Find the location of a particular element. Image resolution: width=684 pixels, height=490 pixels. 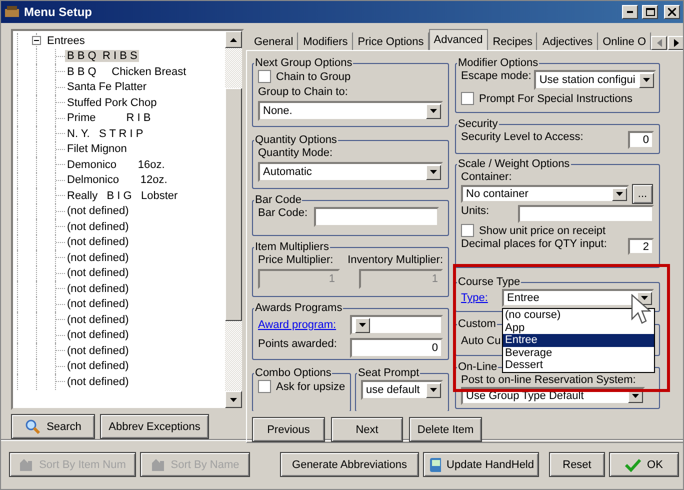

tab: Recipes is located at coordinates (513, 41).